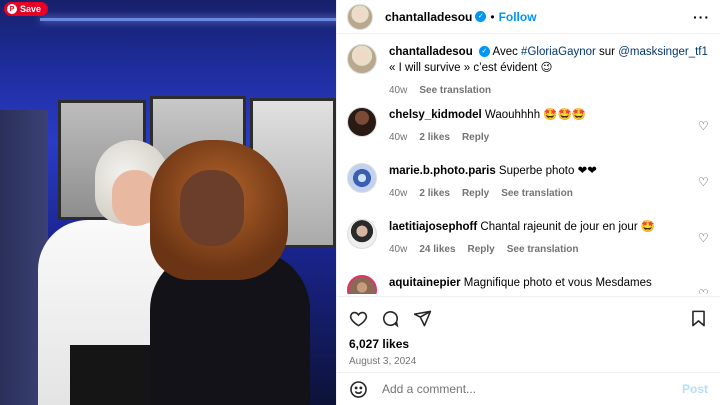  What do you see at coordinates (557, 283) in the screenshot?
I see `comment-text: Magnifique photo et vous Mesdames` at bounding box center [557, 283].